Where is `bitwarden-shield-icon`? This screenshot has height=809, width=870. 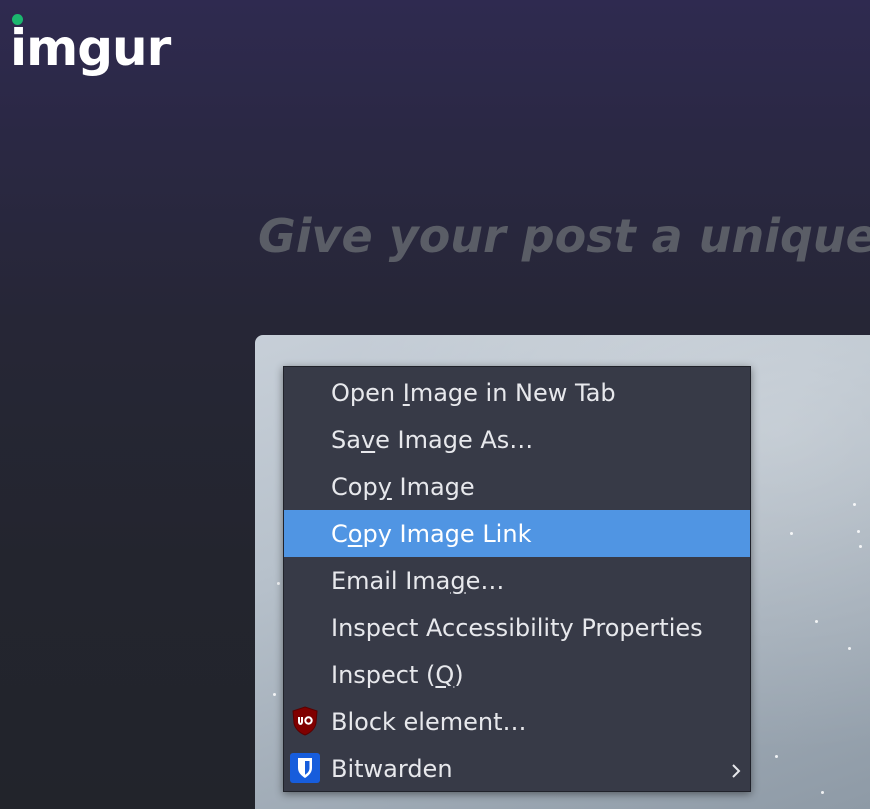
bitwarden-shield-icon is located at coordinates (305, 768).